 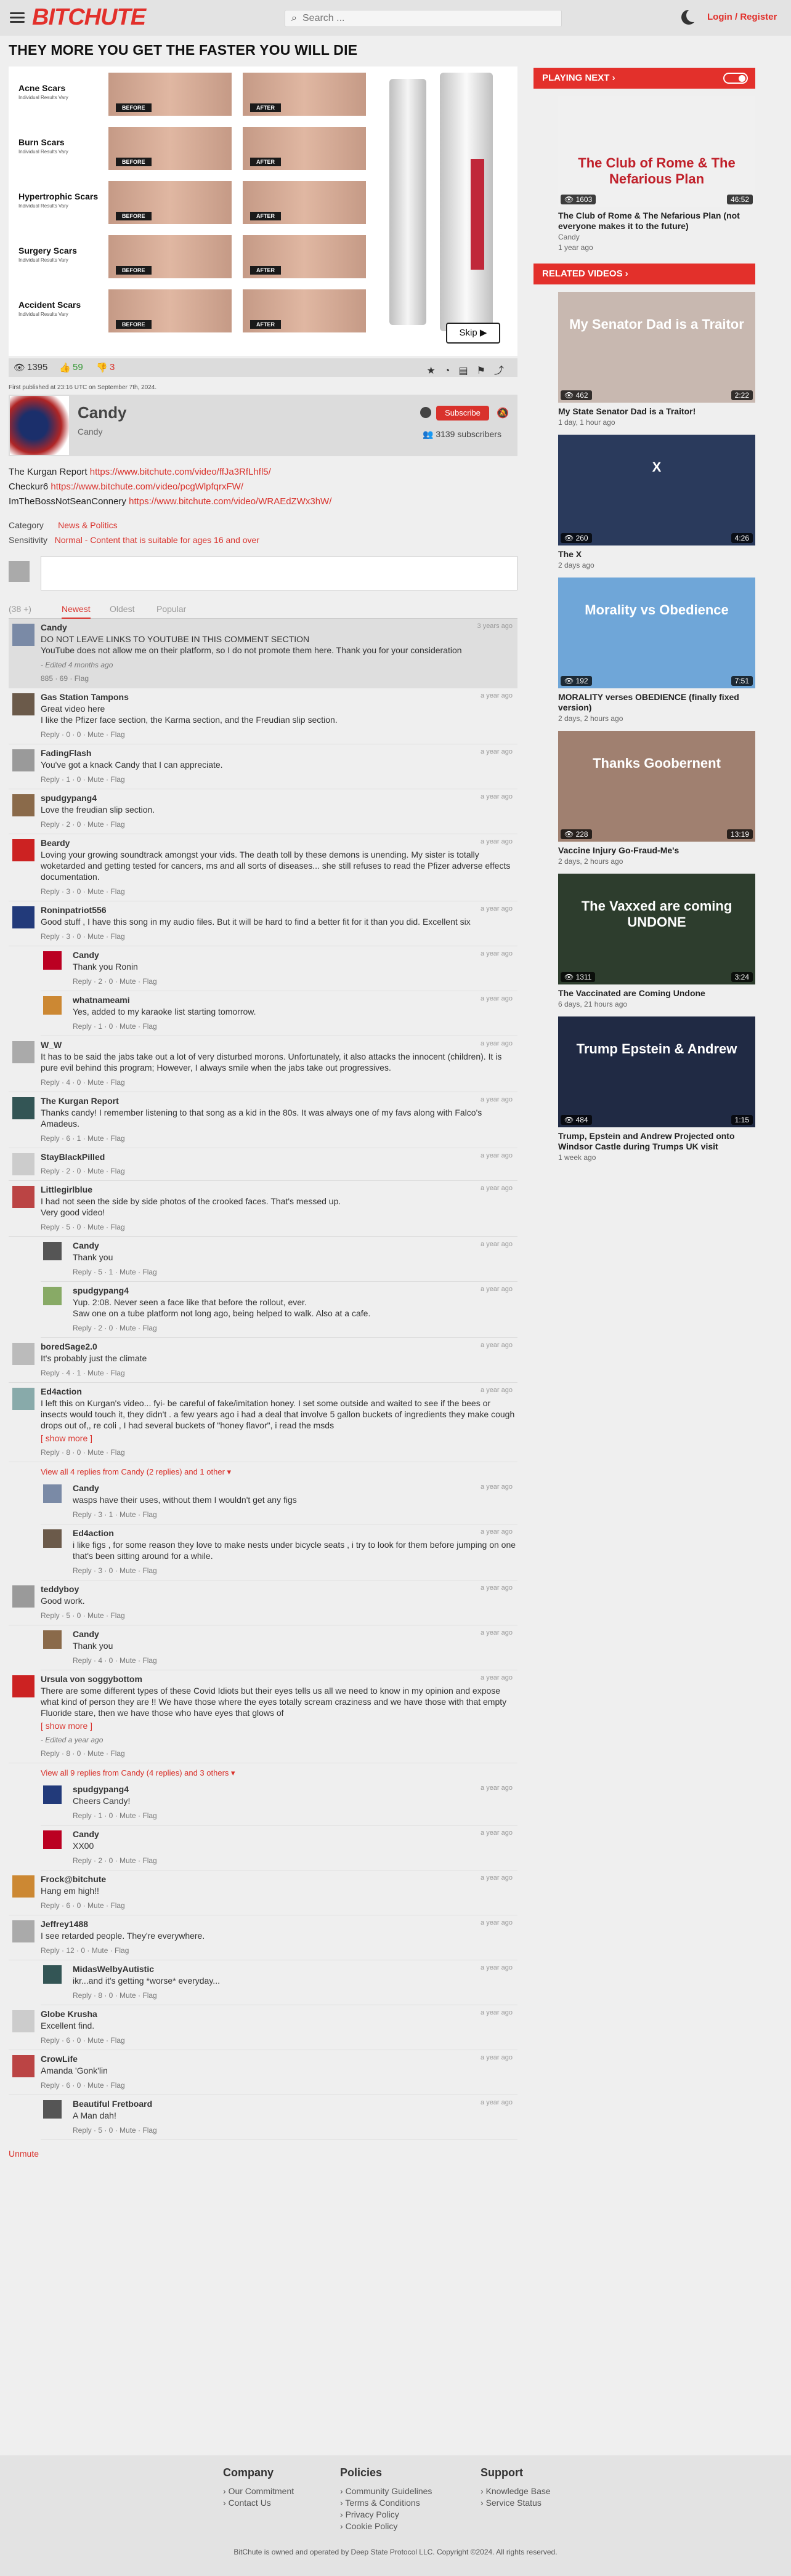 What do you see at coordinates (295, 1533) in the screenshot?
I see `commenter-name: Ed4action` at bounding box center [295, 1533].